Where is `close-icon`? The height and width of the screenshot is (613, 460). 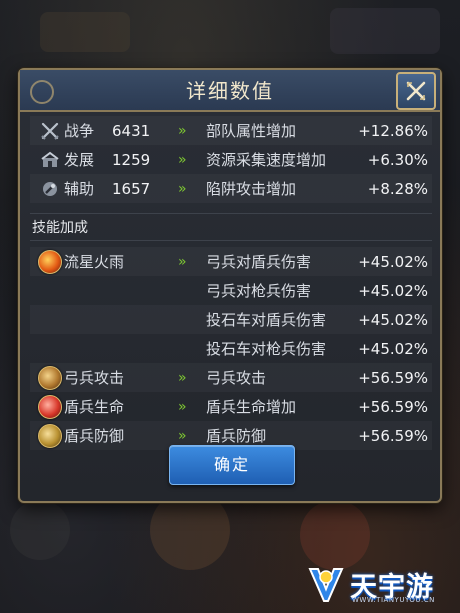
close-icon is located at coordinates (416, 91).